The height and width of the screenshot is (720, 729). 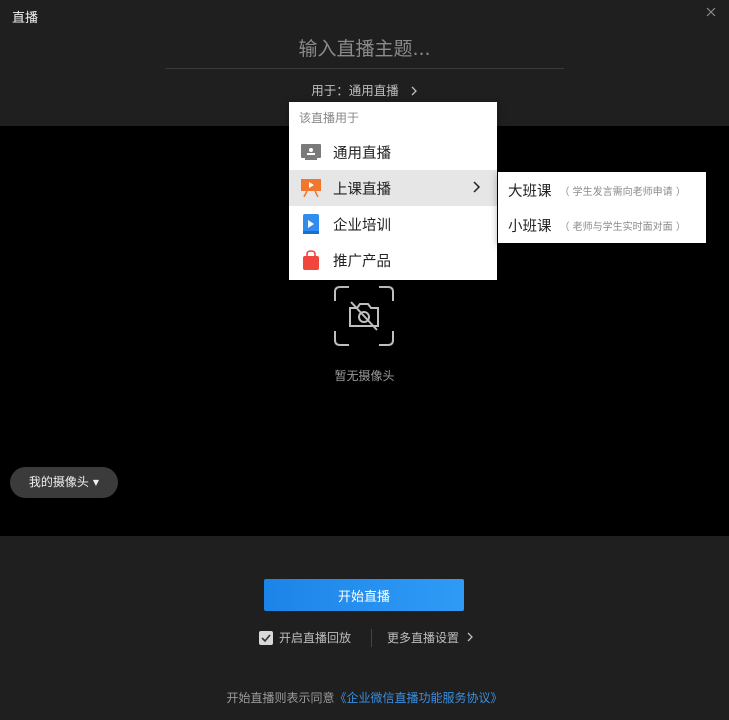 I want to click on usage-selector: 用于：通用直播, so click(x=364, y=89).